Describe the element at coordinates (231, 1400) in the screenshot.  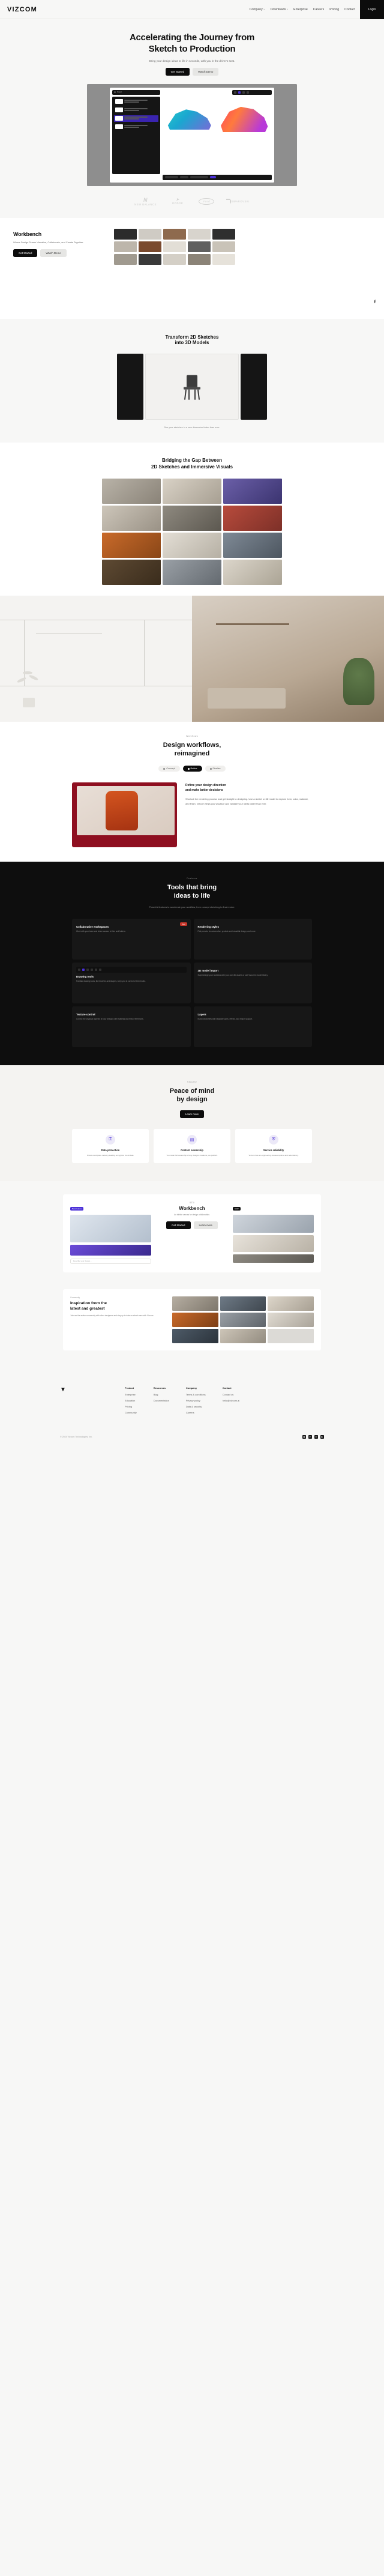
I see `footer-link-email: hello@vizcom.ai` at that location.